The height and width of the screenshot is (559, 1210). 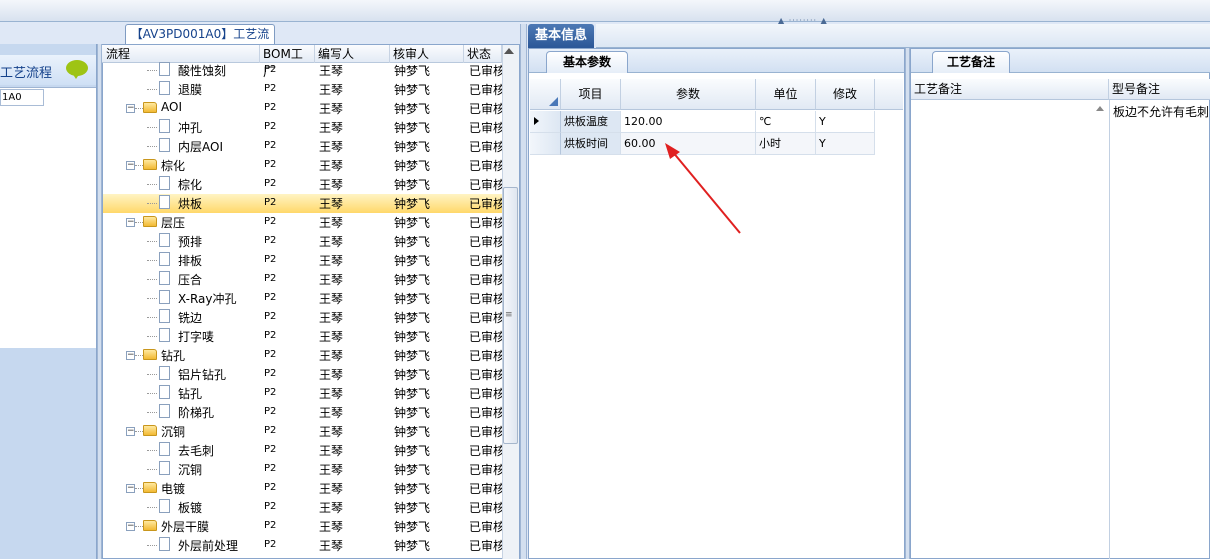 I want to click on tree-step-row: 阶梯孔 P2 王琴 钟梦飞 已审核, so click(x=302, y=412).